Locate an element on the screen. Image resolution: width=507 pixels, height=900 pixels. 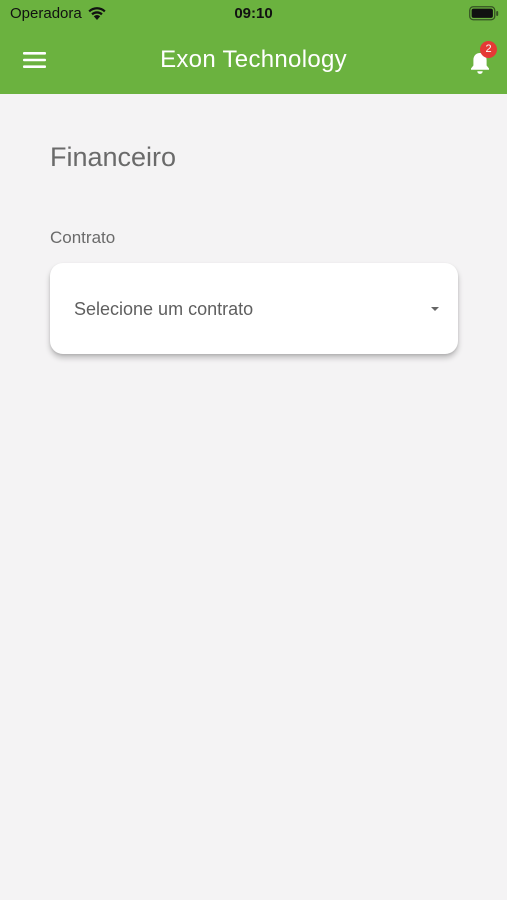
contract-select: Selecione um contrato is located at coordinates (254, 308).